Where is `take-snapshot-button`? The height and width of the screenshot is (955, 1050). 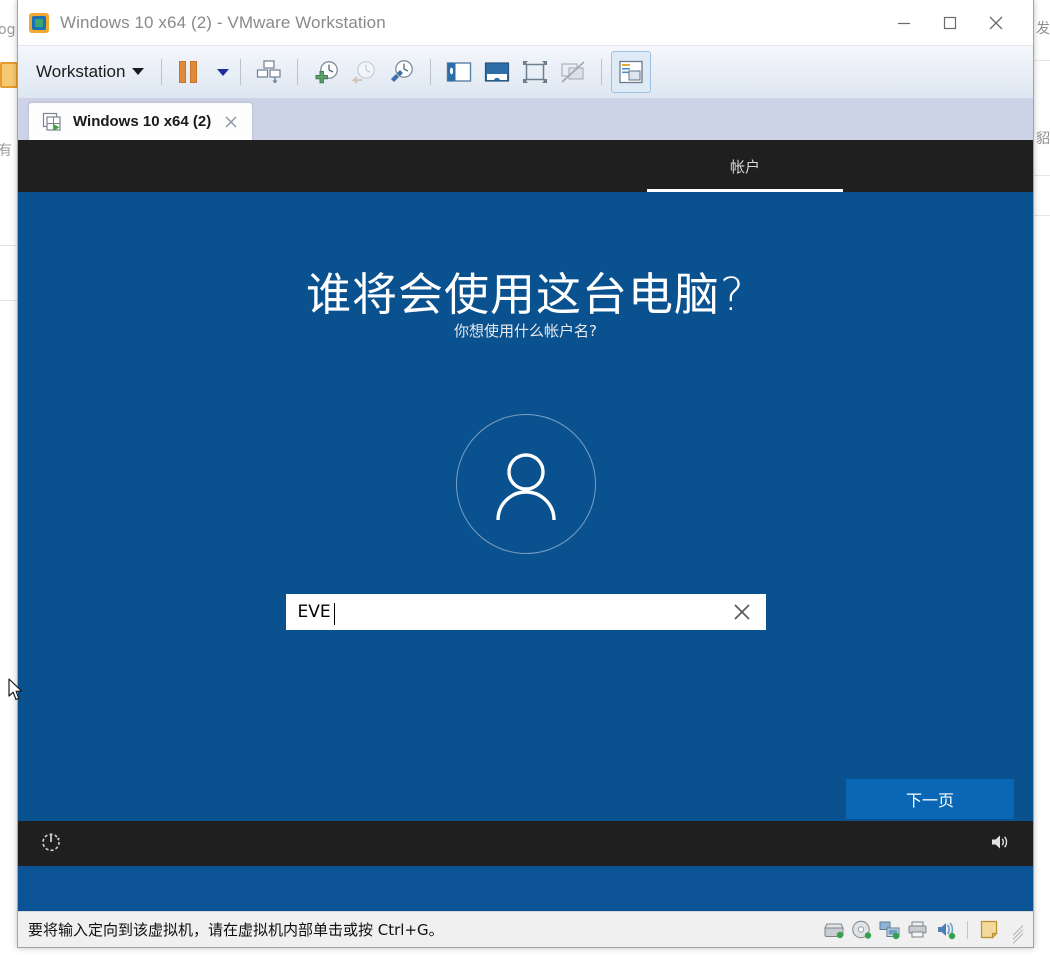
take-snapshot-button is located at coordinates (326, 72).